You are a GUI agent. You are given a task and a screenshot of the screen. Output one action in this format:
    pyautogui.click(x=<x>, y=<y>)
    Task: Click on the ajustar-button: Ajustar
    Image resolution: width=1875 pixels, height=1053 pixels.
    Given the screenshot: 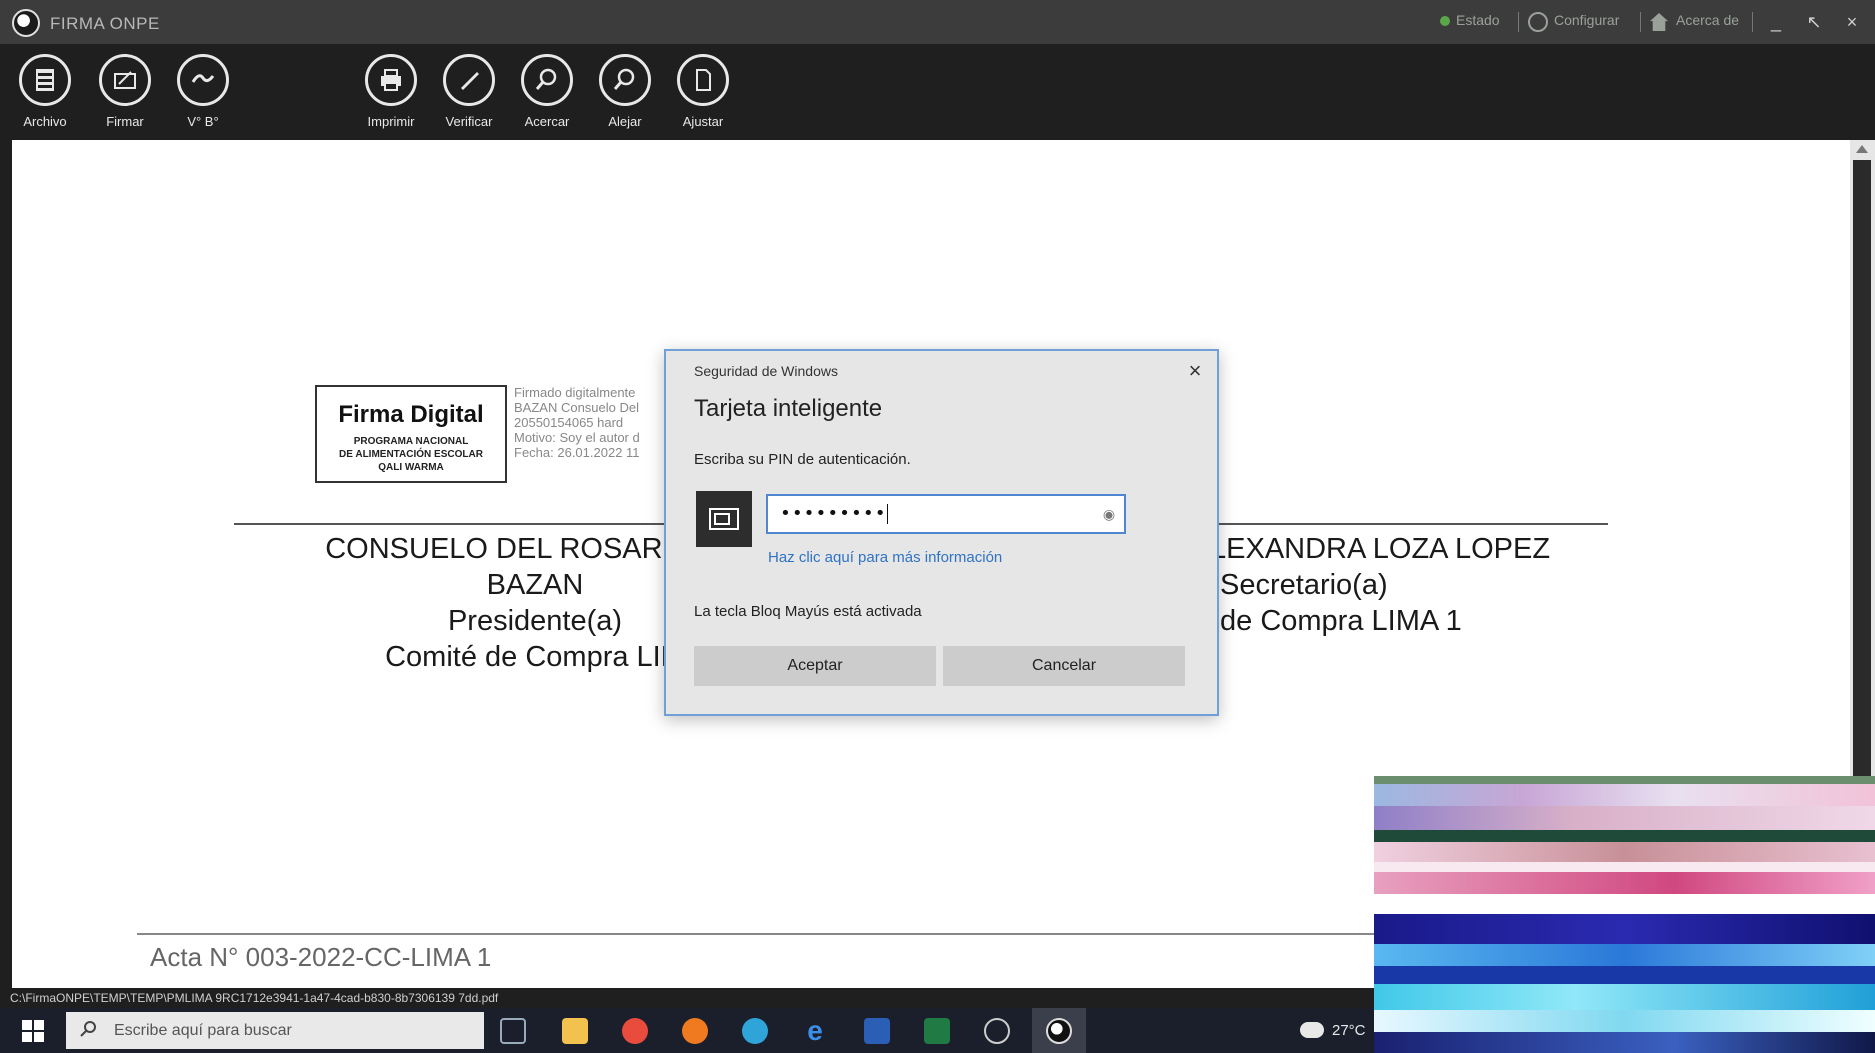 What is the action you would take?
    pyautogui.click(x=703, y=95)
    